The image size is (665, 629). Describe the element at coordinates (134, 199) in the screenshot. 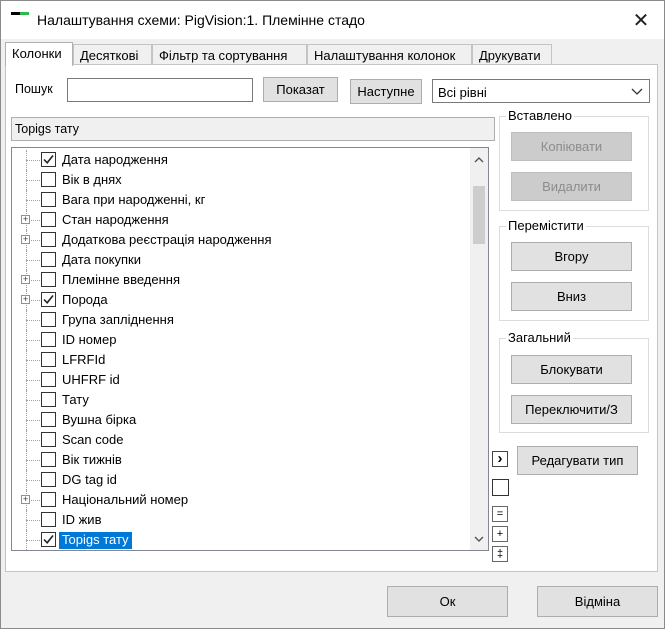

I see `tree-row-label: Вага при народженні, кг` at that location.